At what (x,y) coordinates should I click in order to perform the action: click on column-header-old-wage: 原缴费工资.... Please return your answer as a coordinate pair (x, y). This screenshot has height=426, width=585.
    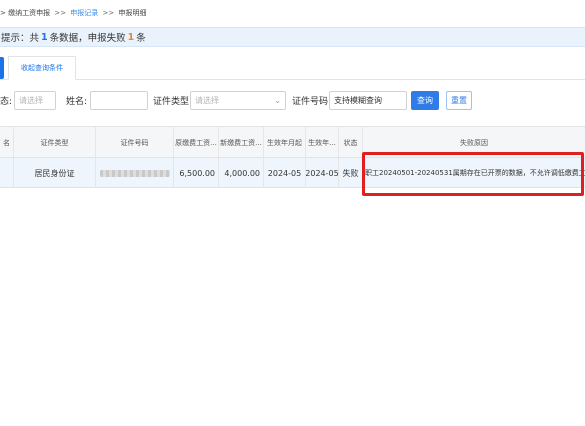
    Looking at the image, I should click on (196, 143).